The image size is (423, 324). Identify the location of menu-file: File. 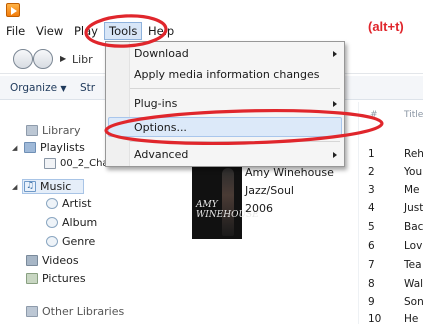
(15, 31).